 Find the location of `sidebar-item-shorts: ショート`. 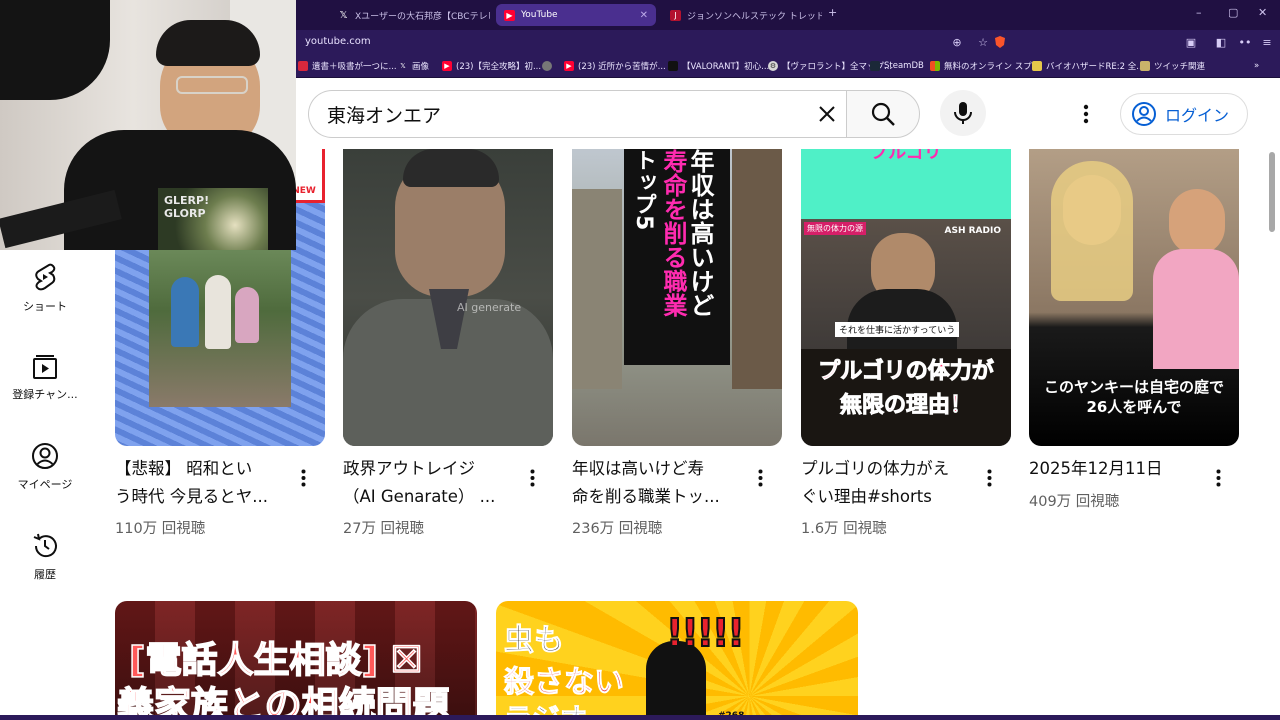

sidebar-item-shorts: ショート is located at coordinates (45, 288).